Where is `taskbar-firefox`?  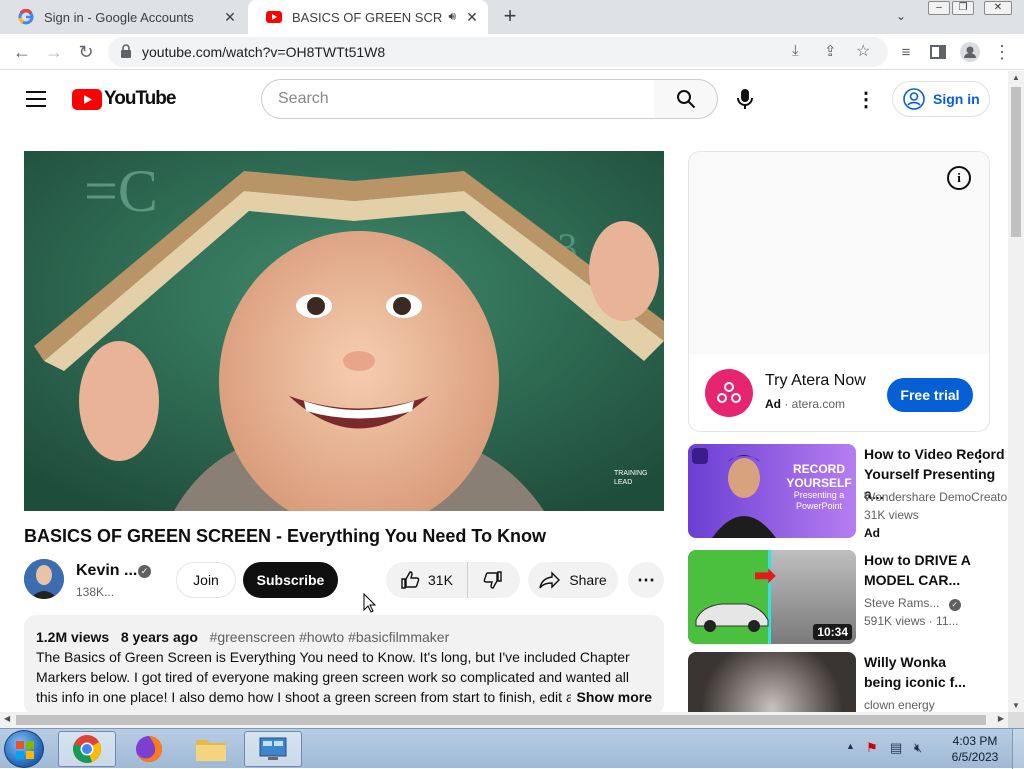
taskbar-firefox is located at coordinates (149, 749).